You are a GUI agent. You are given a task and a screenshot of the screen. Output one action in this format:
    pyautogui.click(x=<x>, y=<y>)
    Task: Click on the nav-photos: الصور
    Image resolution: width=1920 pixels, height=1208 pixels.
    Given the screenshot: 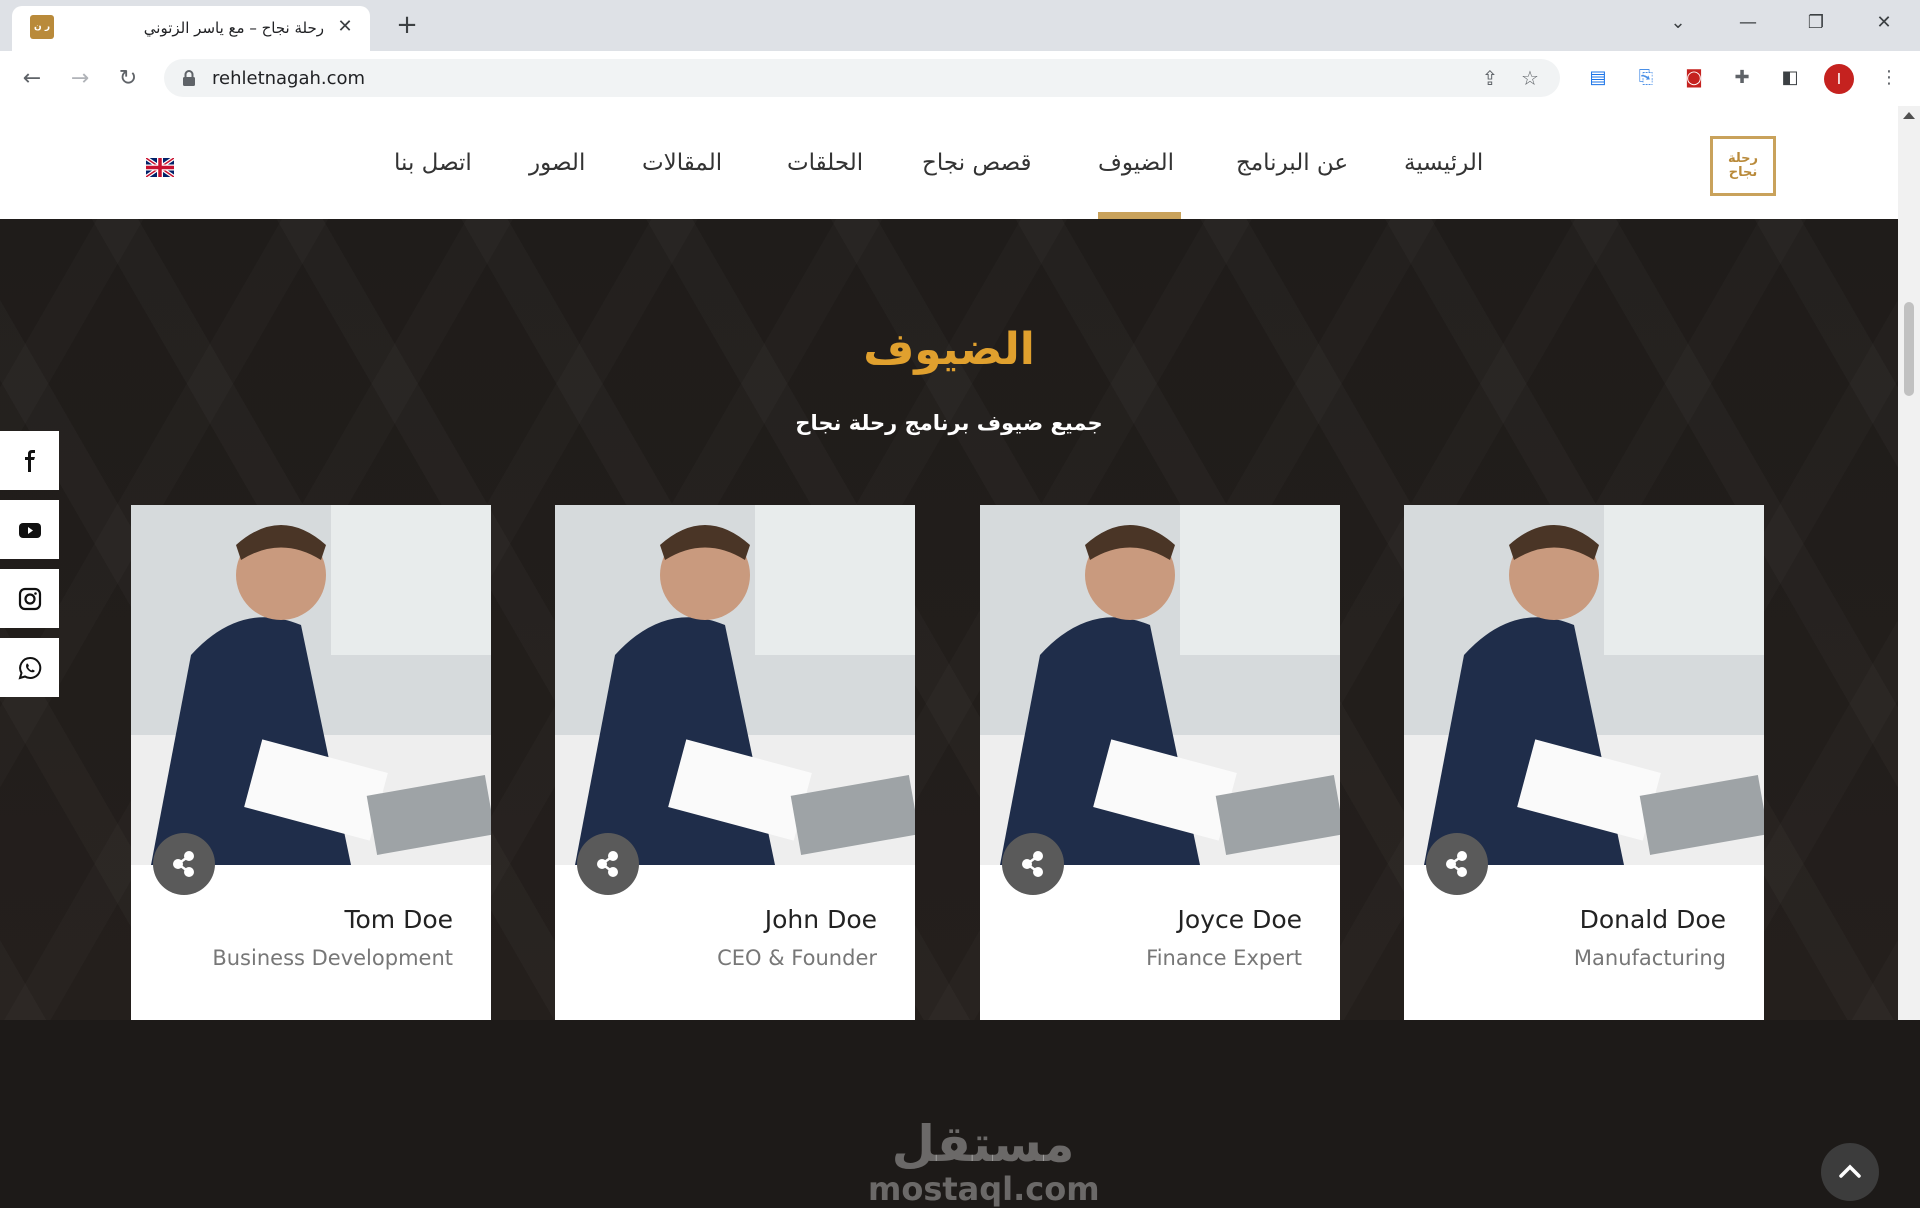 What is the action you would take?
    pyautogui.click(x=557, y=163)
    